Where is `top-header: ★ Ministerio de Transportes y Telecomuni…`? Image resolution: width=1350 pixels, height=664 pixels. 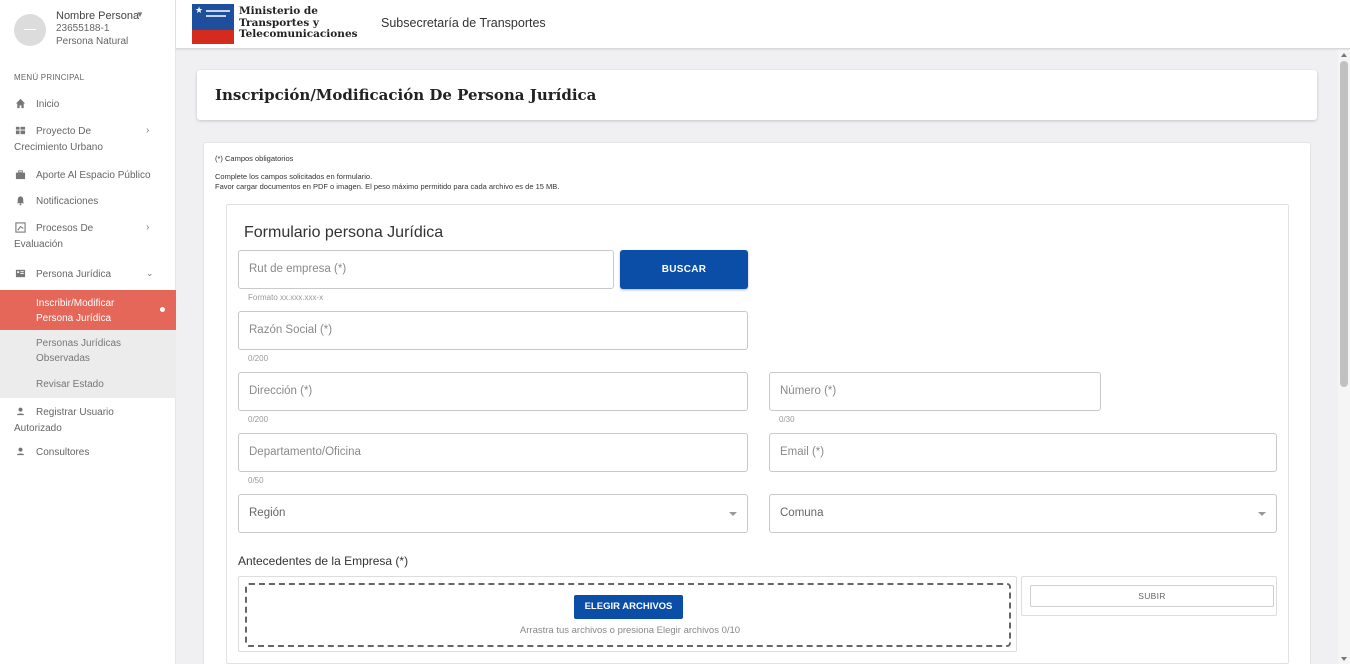
top-header: ★ Ministerio de Transportes y Telecomuni… is located at coordinates (763, 24).